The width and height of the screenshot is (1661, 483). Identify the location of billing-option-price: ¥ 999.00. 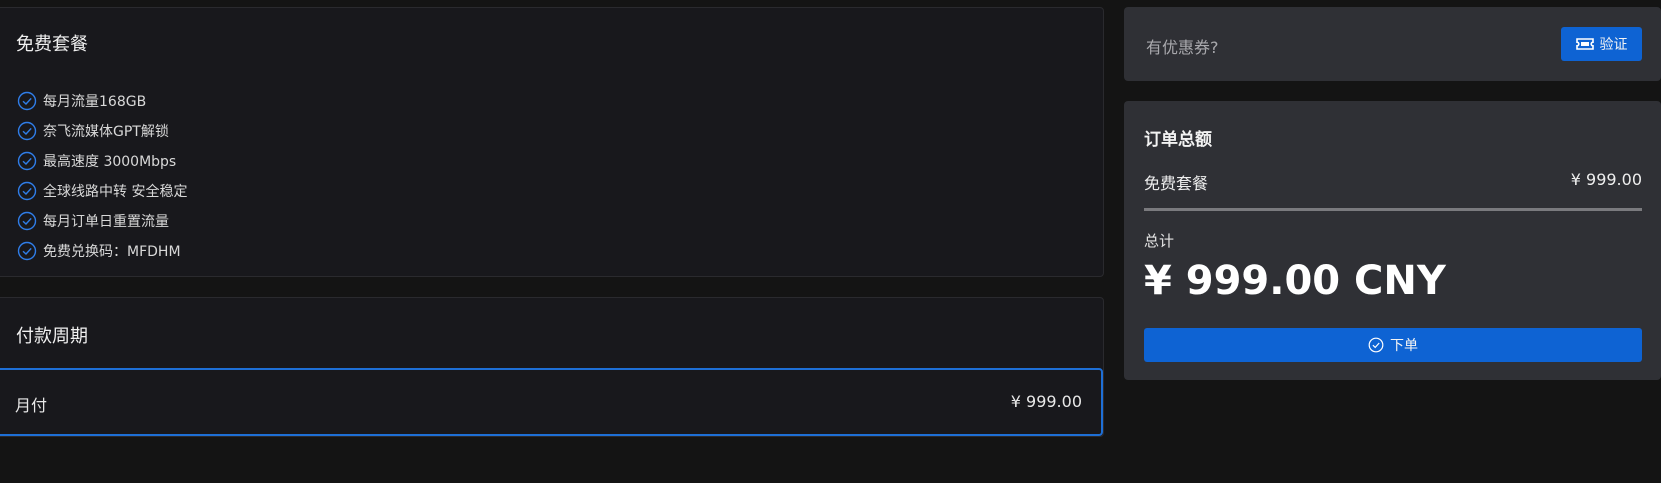
(1046, 401).